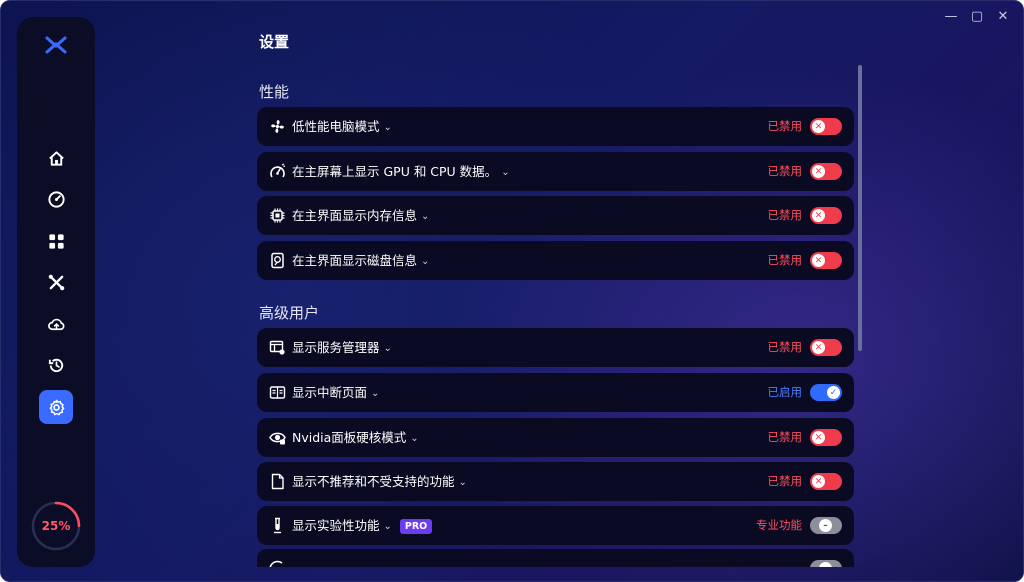  Describe the element at coordinates (289, 313) in the screenshot. I see `section-advanced: 高级用户` at that location.